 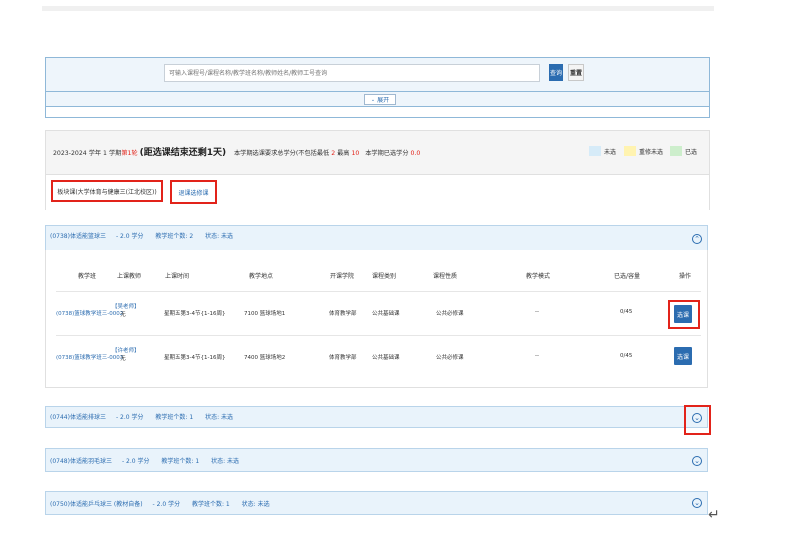 What do you see at coordinates (445, 276) in the screenshot?
I see `col-header-nature: 课程性质` at bounding box center [445, 276].